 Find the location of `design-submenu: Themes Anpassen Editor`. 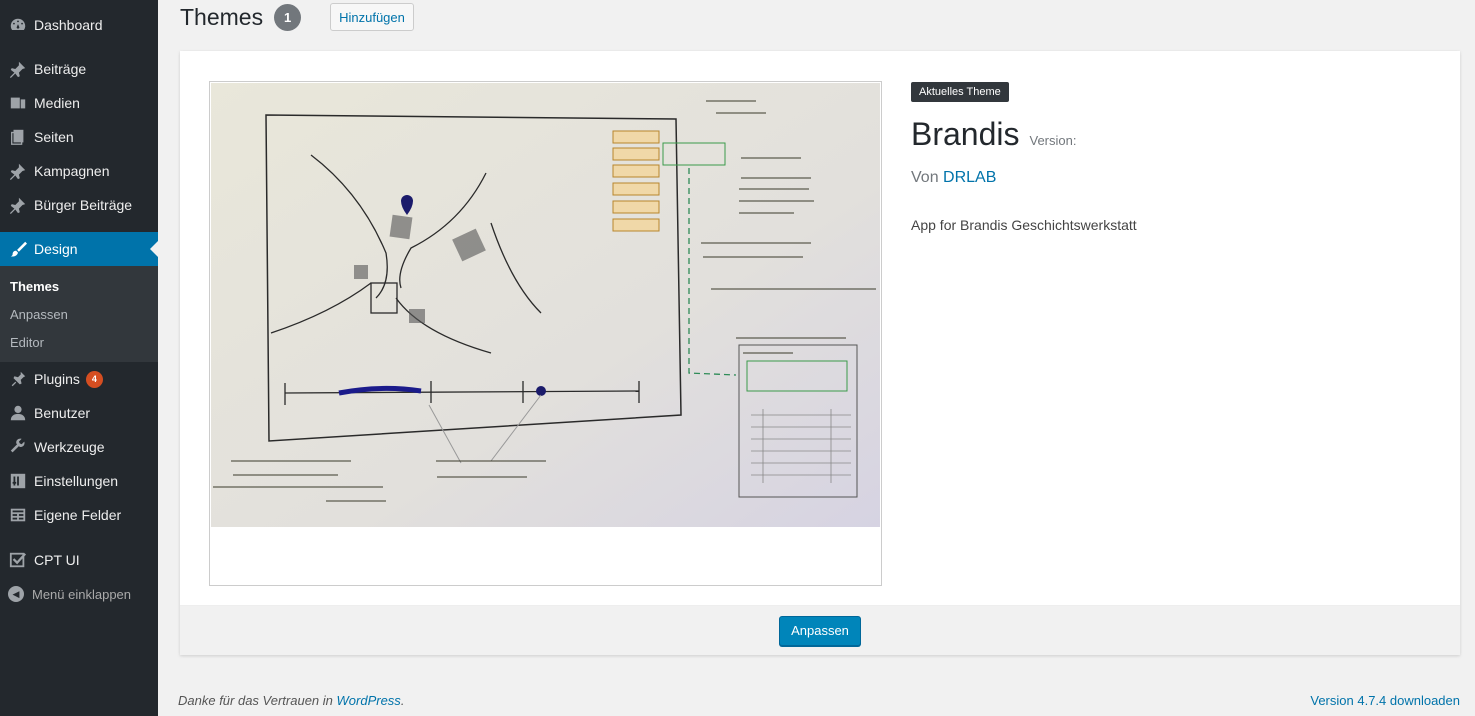

design-submenu: Themes Anpassen Editor is located at coordinates (79, 314).